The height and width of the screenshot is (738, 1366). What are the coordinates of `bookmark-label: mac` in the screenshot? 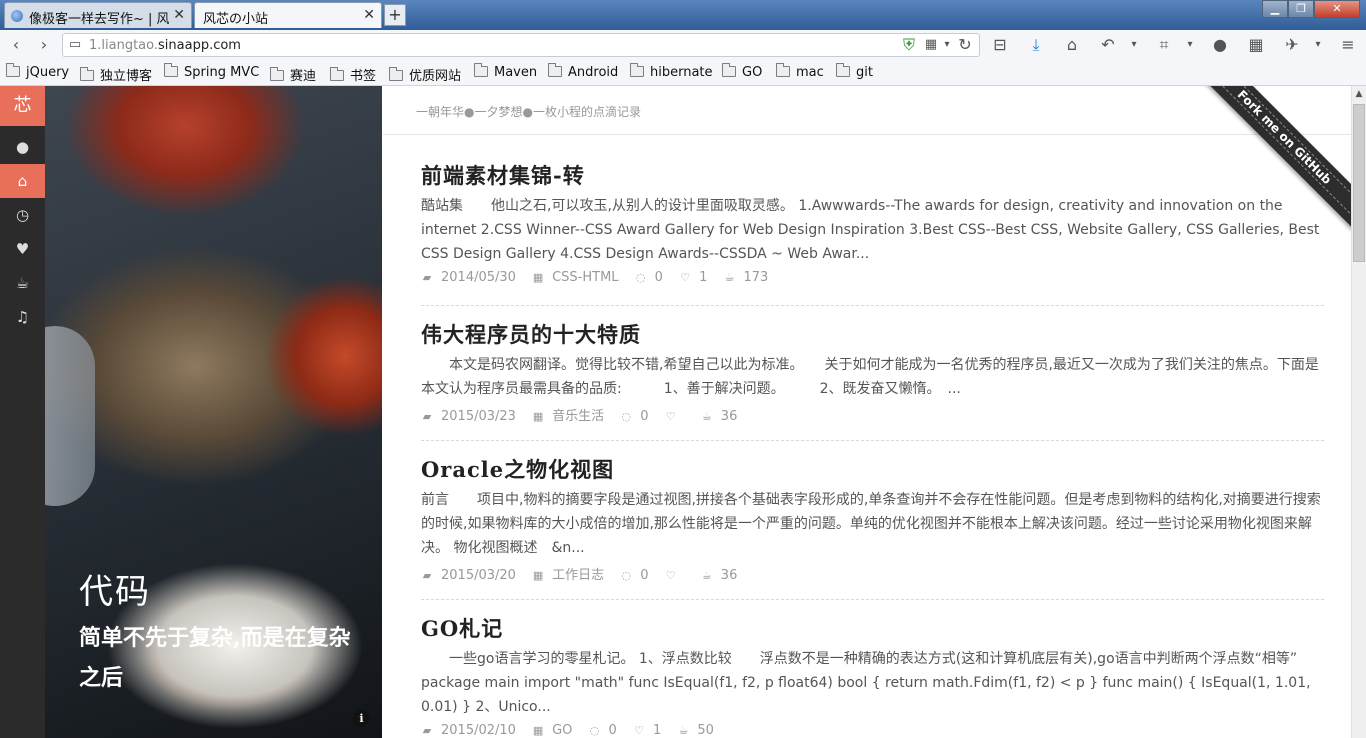 It's located at (810, 72).